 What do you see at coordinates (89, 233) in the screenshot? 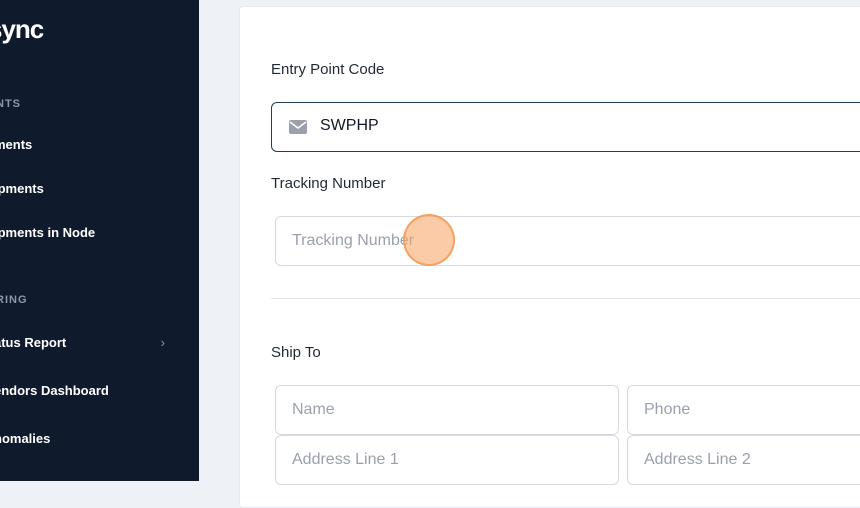
I see `sidebar-item-shipments-in-node: ipments in Node` at bounding box center [89, 233].